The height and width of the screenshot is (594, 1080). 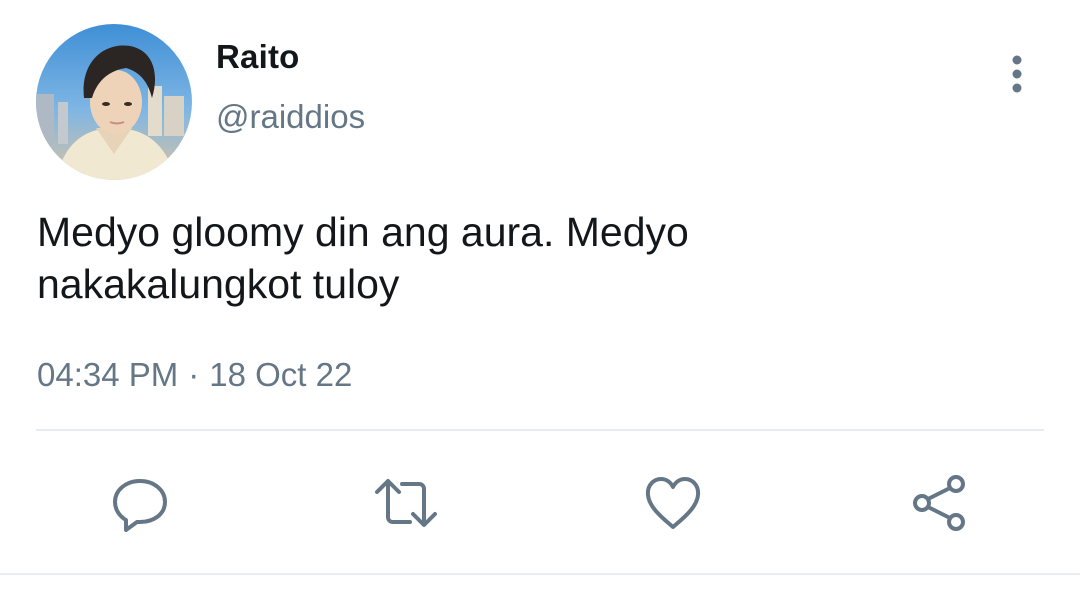 I want to click on divider, so click(x=540, y=430).